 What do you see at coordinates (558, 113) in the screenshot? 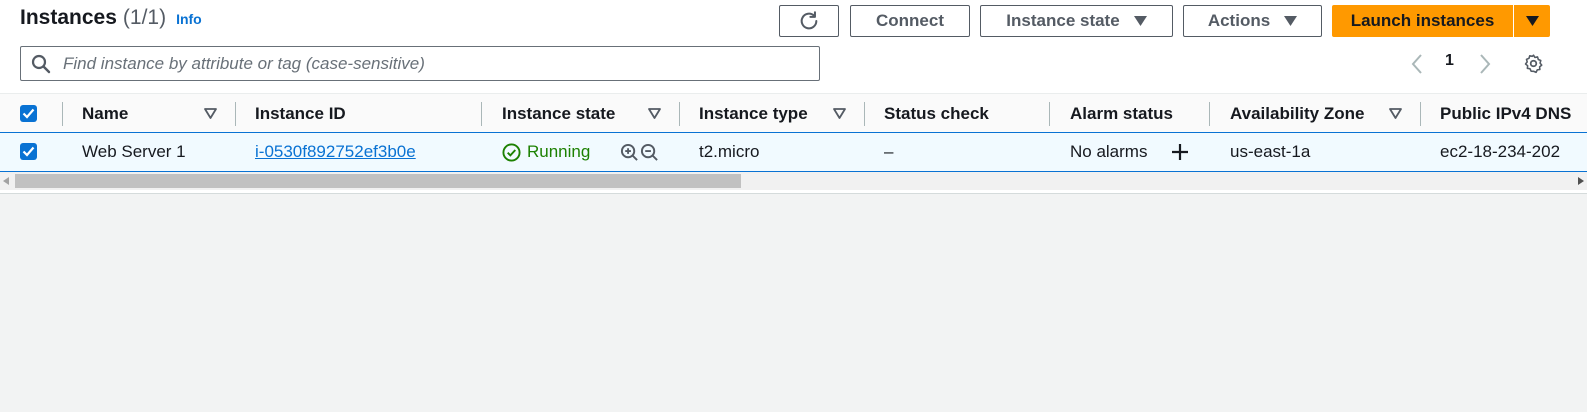
I see `column-header-instance-state: Instance state` at bounding box center [558, 113].